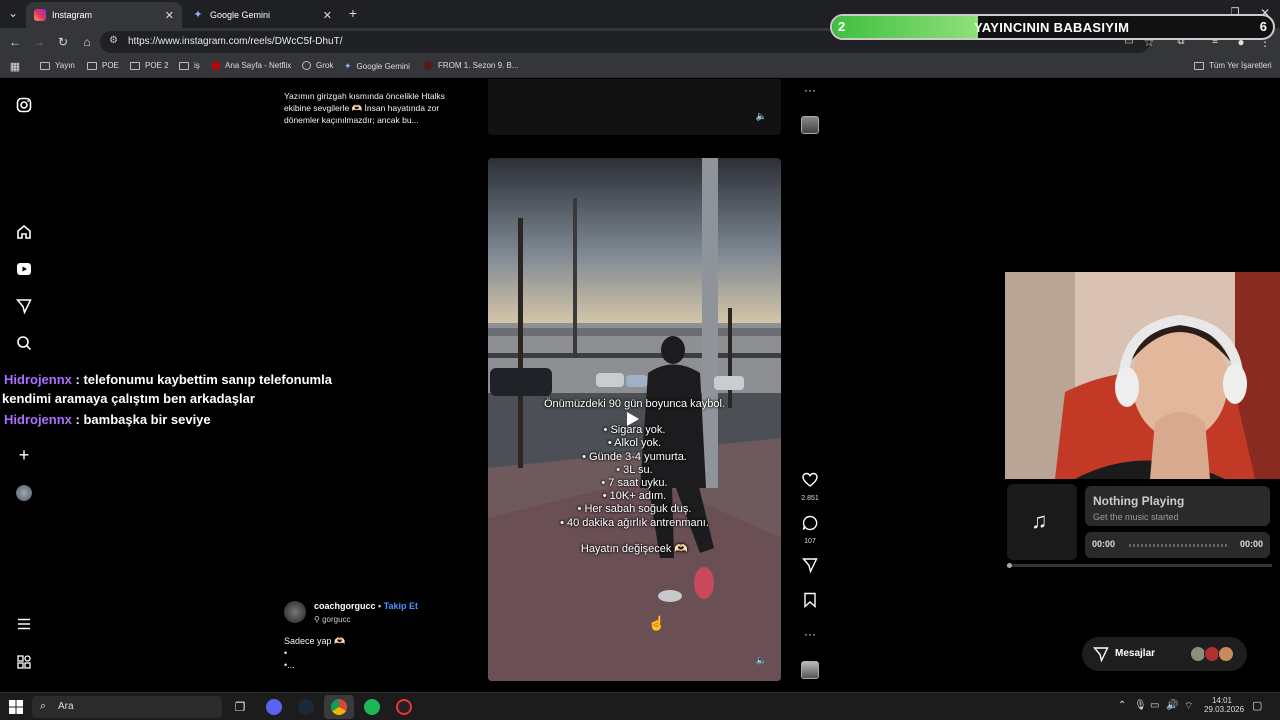 The width and height of the screenshot is (1280, 720). What do you see at coordinates (274, 707) in the screenshot?
I see `discord-icon` at bounding box center [274, 707].